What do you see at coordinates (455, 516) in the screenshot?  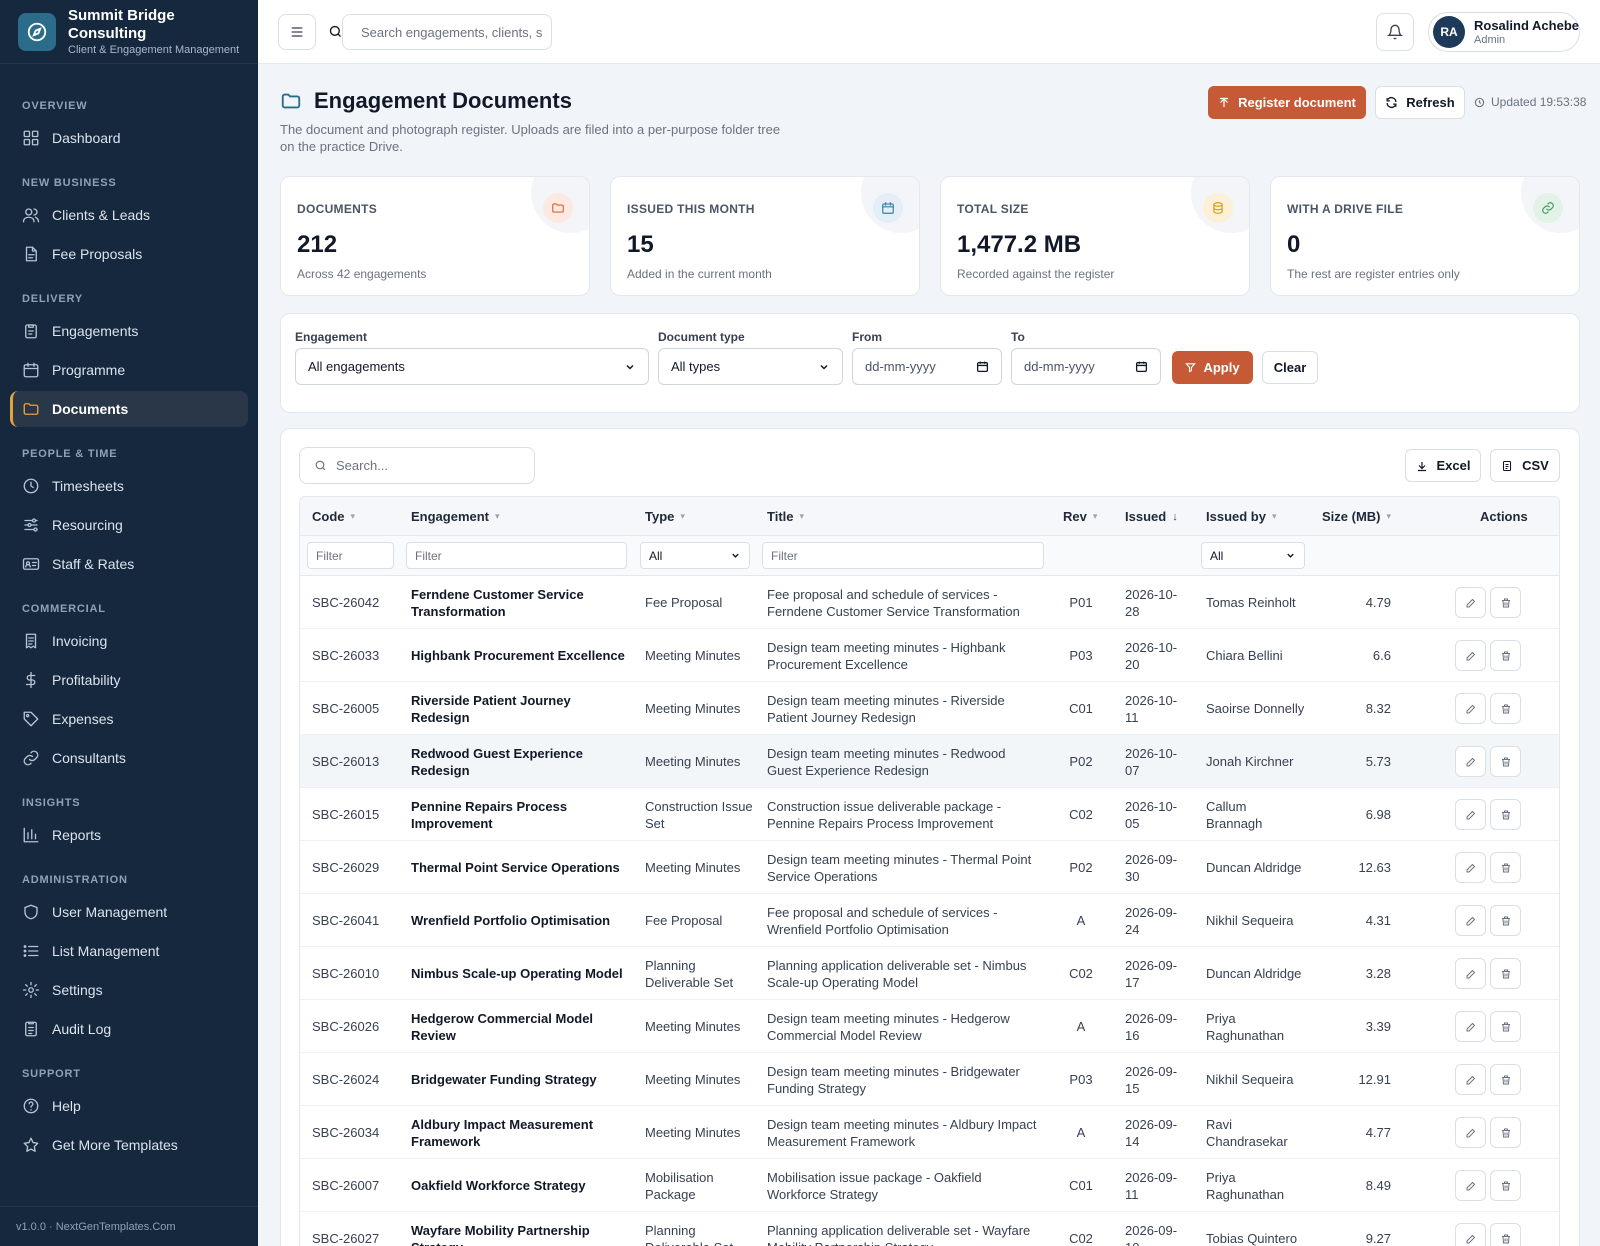 I see `column-header-engagement: Engagement ▾` at bounding box center [455, 516].